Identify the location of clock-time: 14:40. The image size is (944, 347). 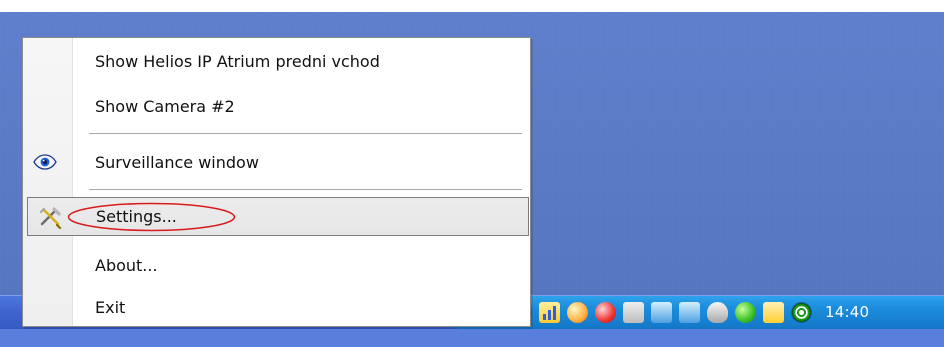
(847, 312).